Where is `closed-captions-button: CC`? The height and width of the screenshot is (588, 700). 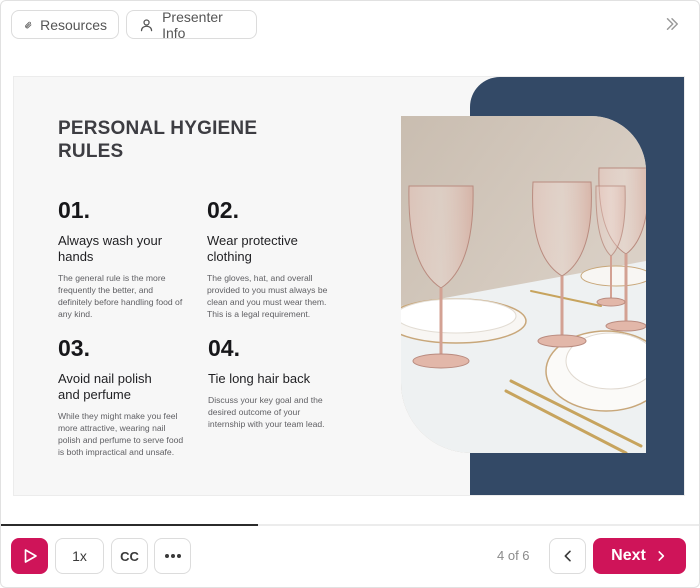
closed-captions-button: CC is located at coordinates (129, 556).